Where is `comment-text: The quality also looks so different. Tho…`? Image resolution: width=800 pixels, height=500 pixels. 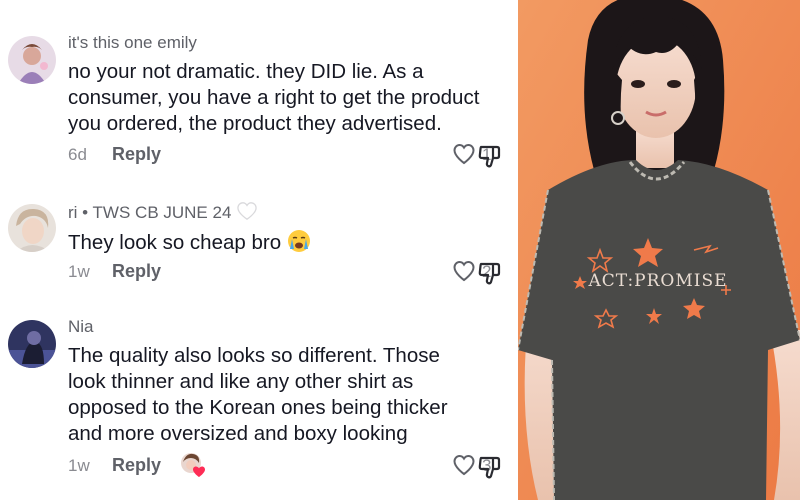 comment-text: The quality also looks so different. Tho… is located at coordinates (258, 394).